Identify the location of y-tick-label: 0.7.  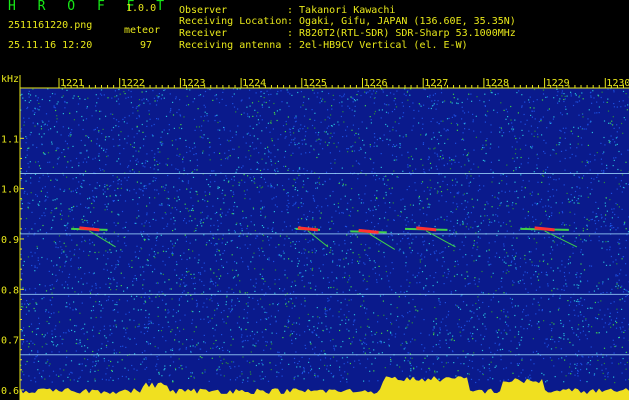
(10, 341).